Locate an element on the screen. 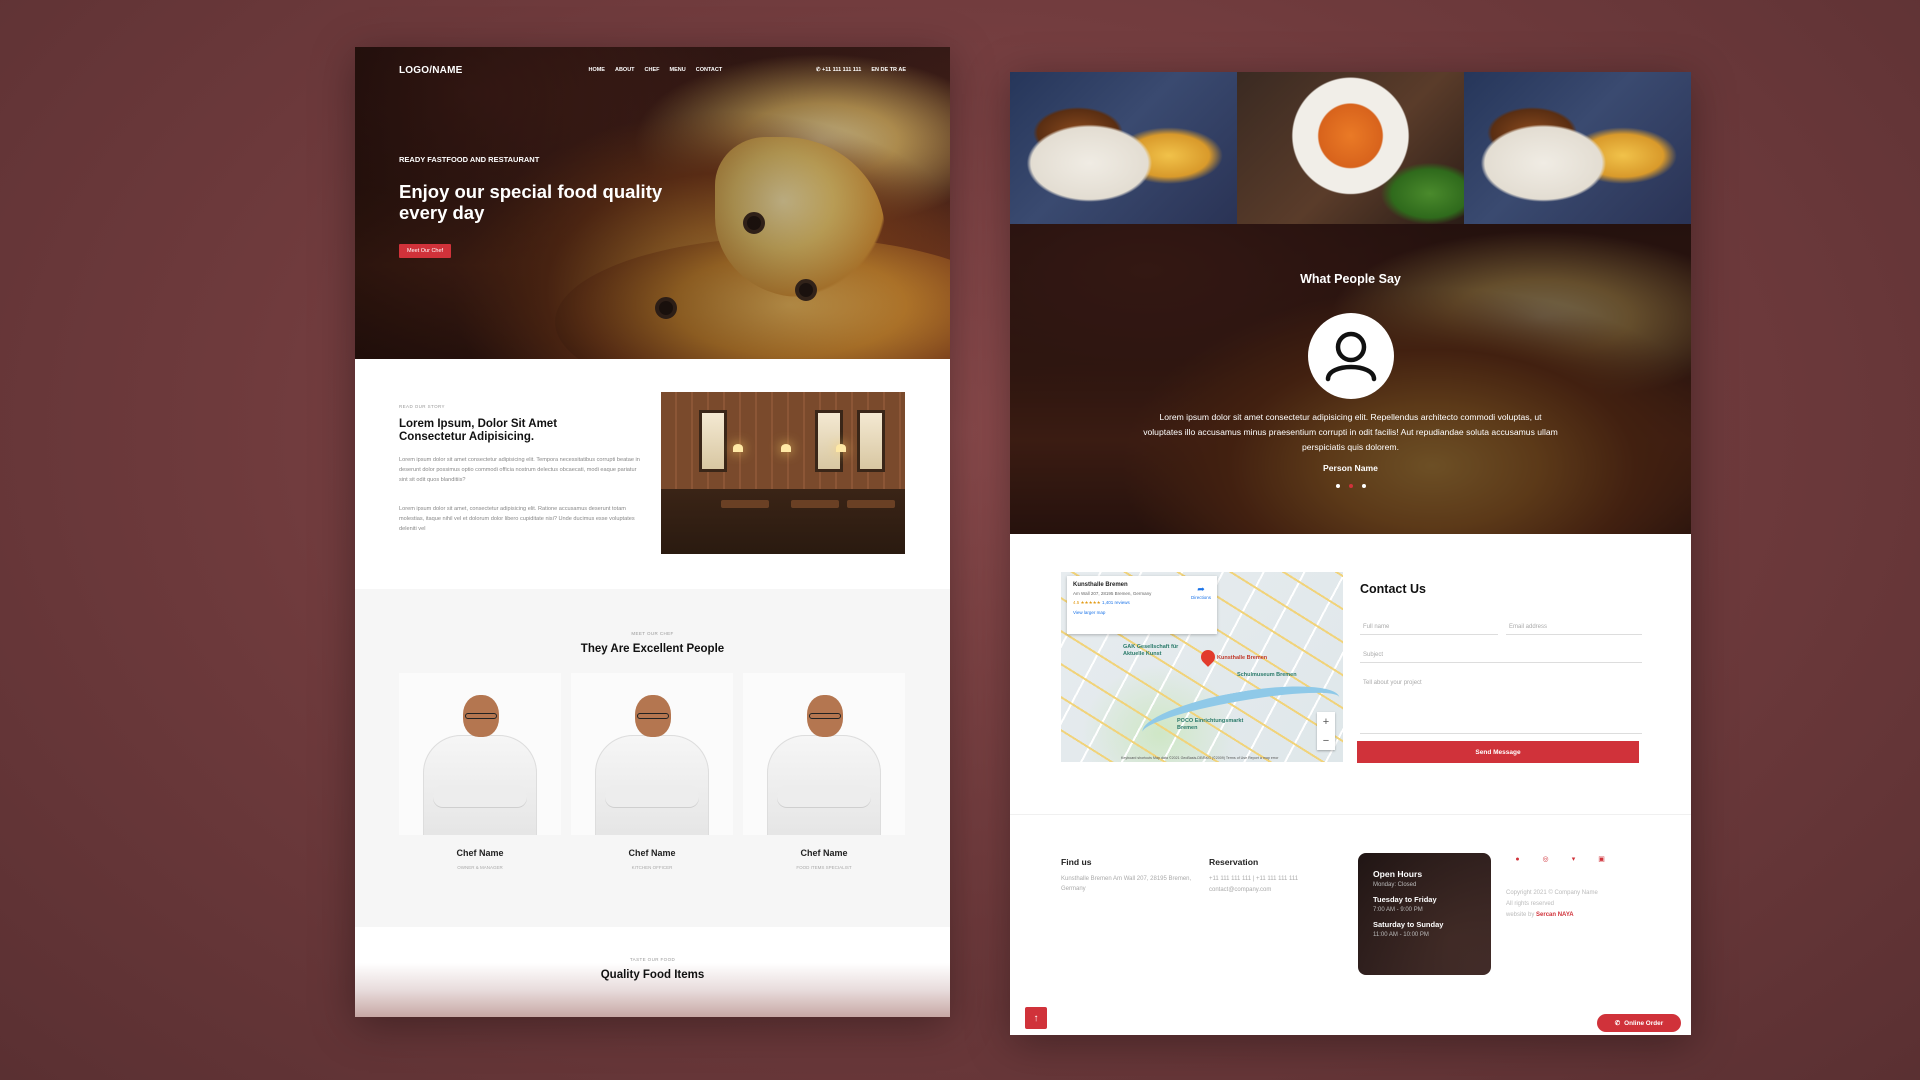  testimonial-title: What People Say is located at coordinates (1350, 279).